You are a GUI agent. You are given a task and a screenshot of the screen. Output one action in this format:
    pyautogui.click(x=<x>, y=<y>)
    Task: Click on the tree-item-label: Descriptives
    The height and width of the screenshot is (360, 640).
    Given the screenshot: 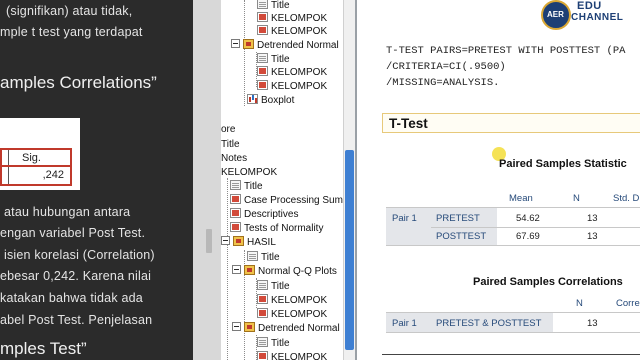 What is the action you would take?
    pyautogui.click(x=271, y=214)
    